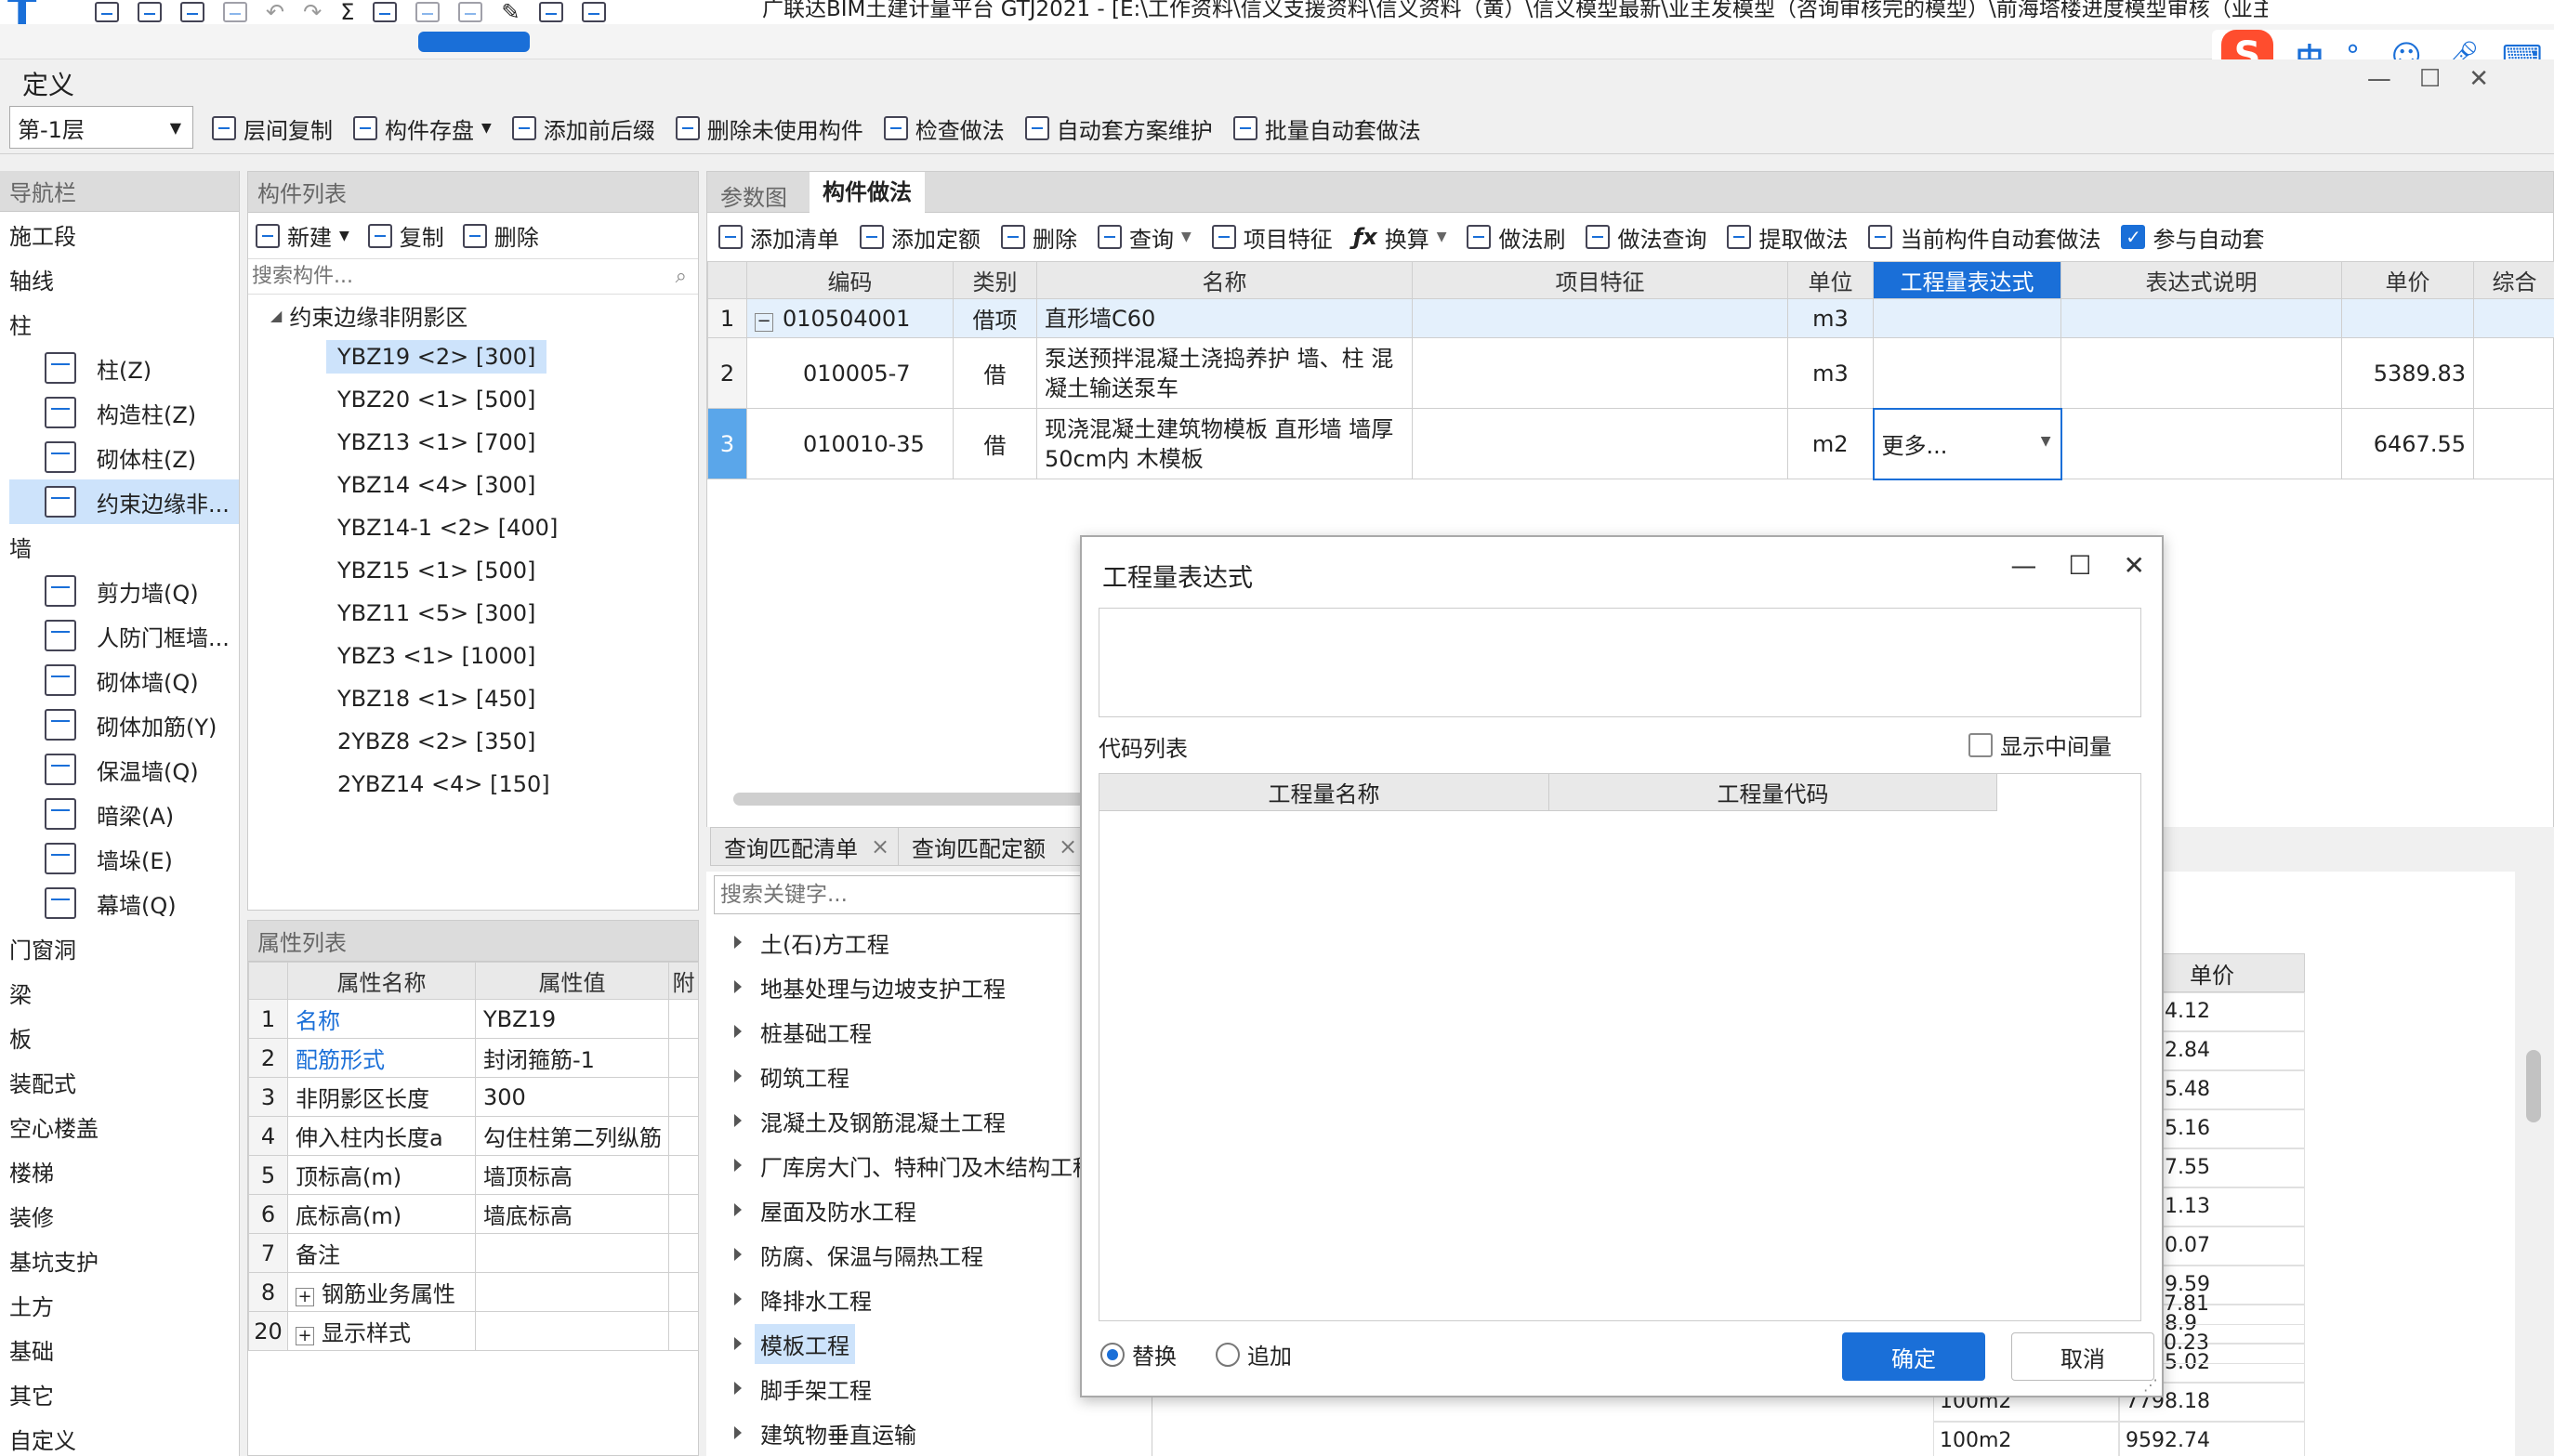 The height and width of the screenshot is (1456, 2554). Describe the element at coordinates (124, 858) in the screenshot. I see `nav-item: 墙垛(E)` at that location.